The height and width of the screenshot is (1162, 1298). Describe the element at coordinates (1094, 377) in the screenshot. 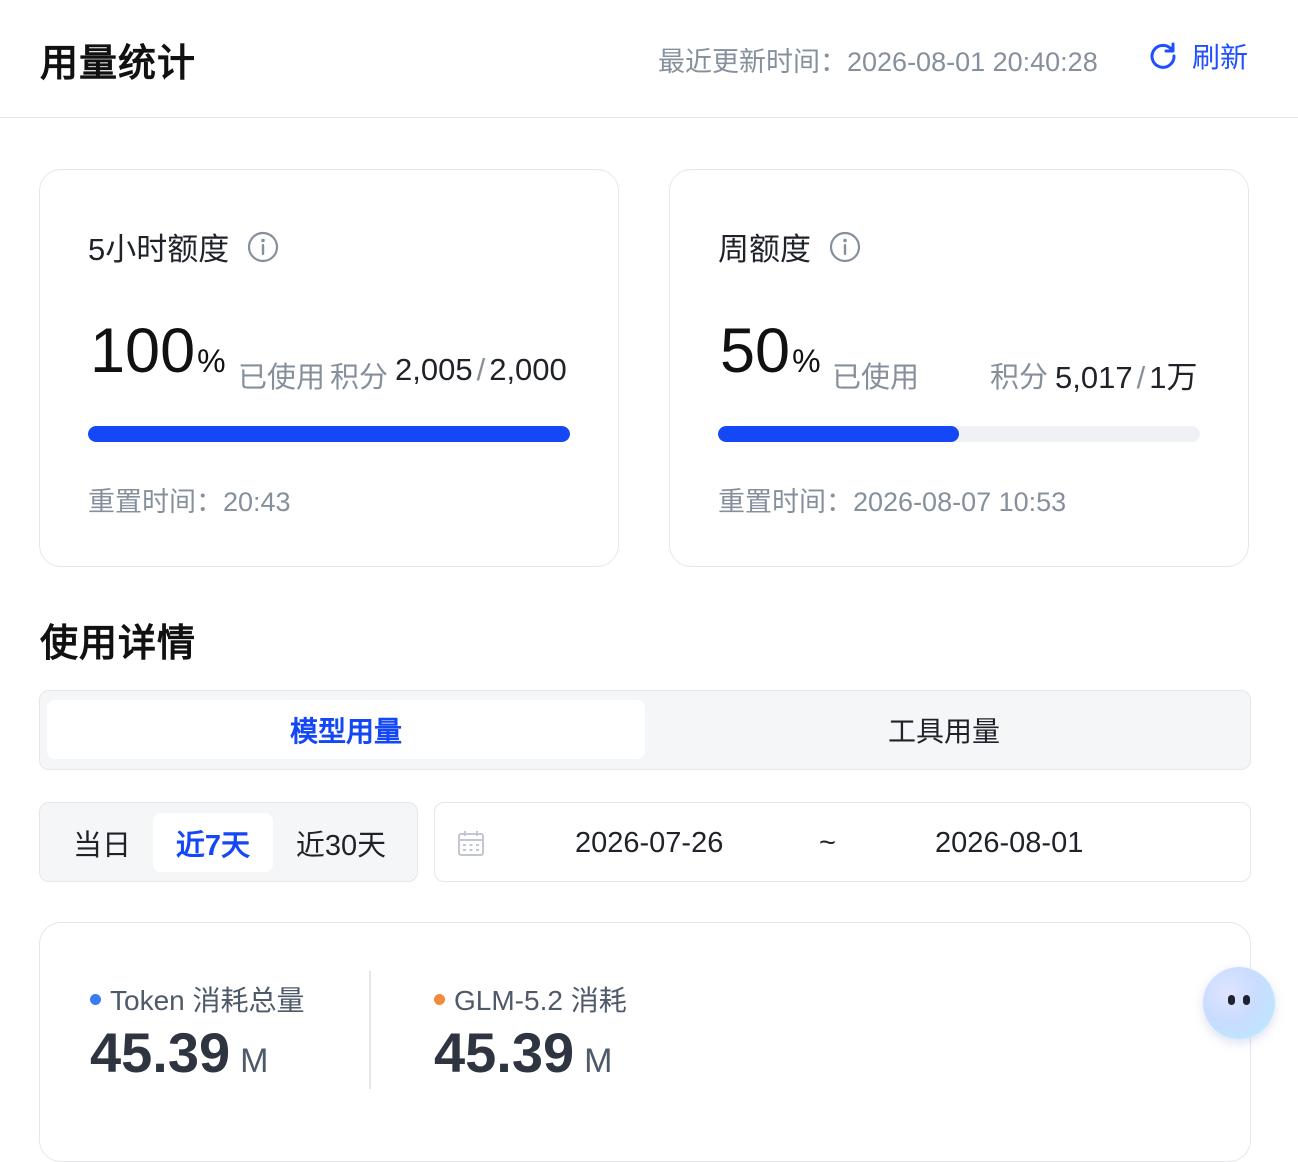

I see `points-used: 5,017` at that location.